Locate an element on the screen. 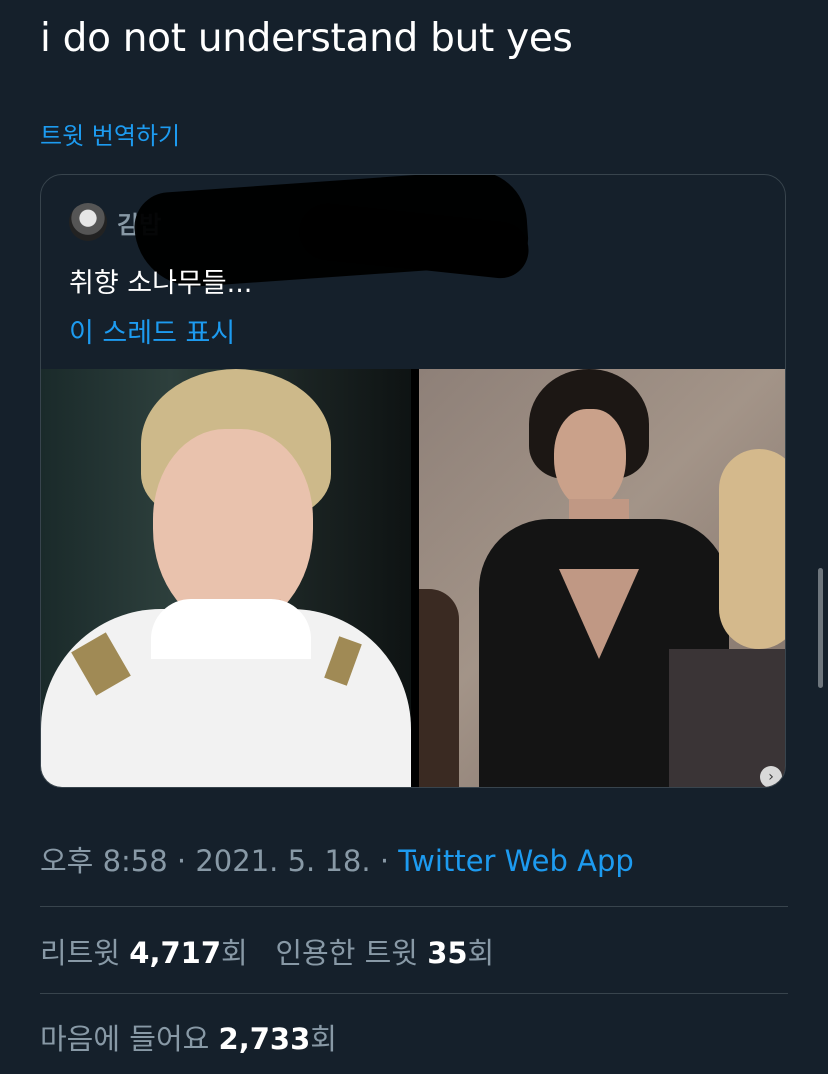 The height and width of the screenshot is (1074, 828). likes-count: 2,733 is located at coordinates (264, 1039).